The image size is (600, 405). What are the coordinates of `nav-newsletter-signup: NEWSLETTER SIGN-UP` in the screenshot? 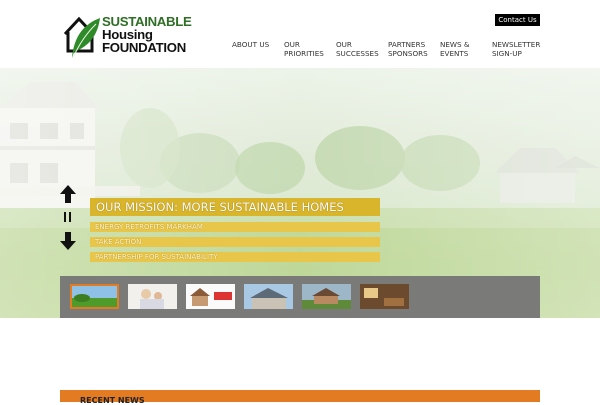 It's located at (516, 49).